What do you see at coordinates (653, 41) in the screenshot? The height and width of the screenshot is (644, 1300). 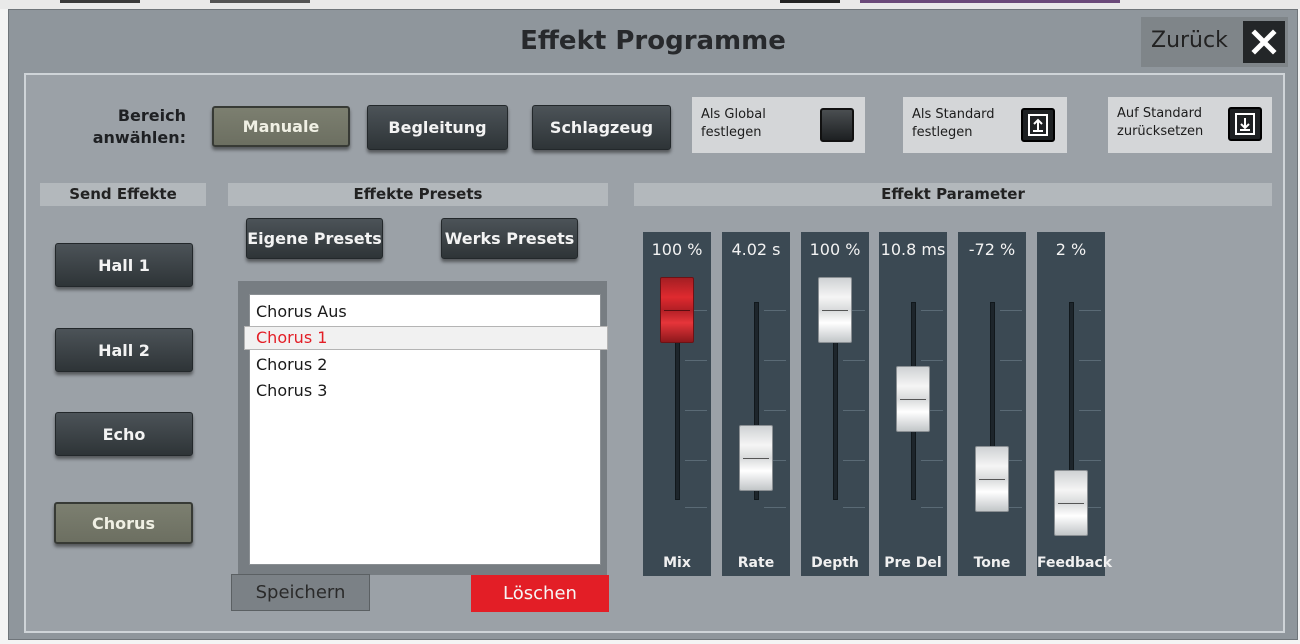 I see `dialog-title: Effekt Programme` at bounding box center [653, 41].